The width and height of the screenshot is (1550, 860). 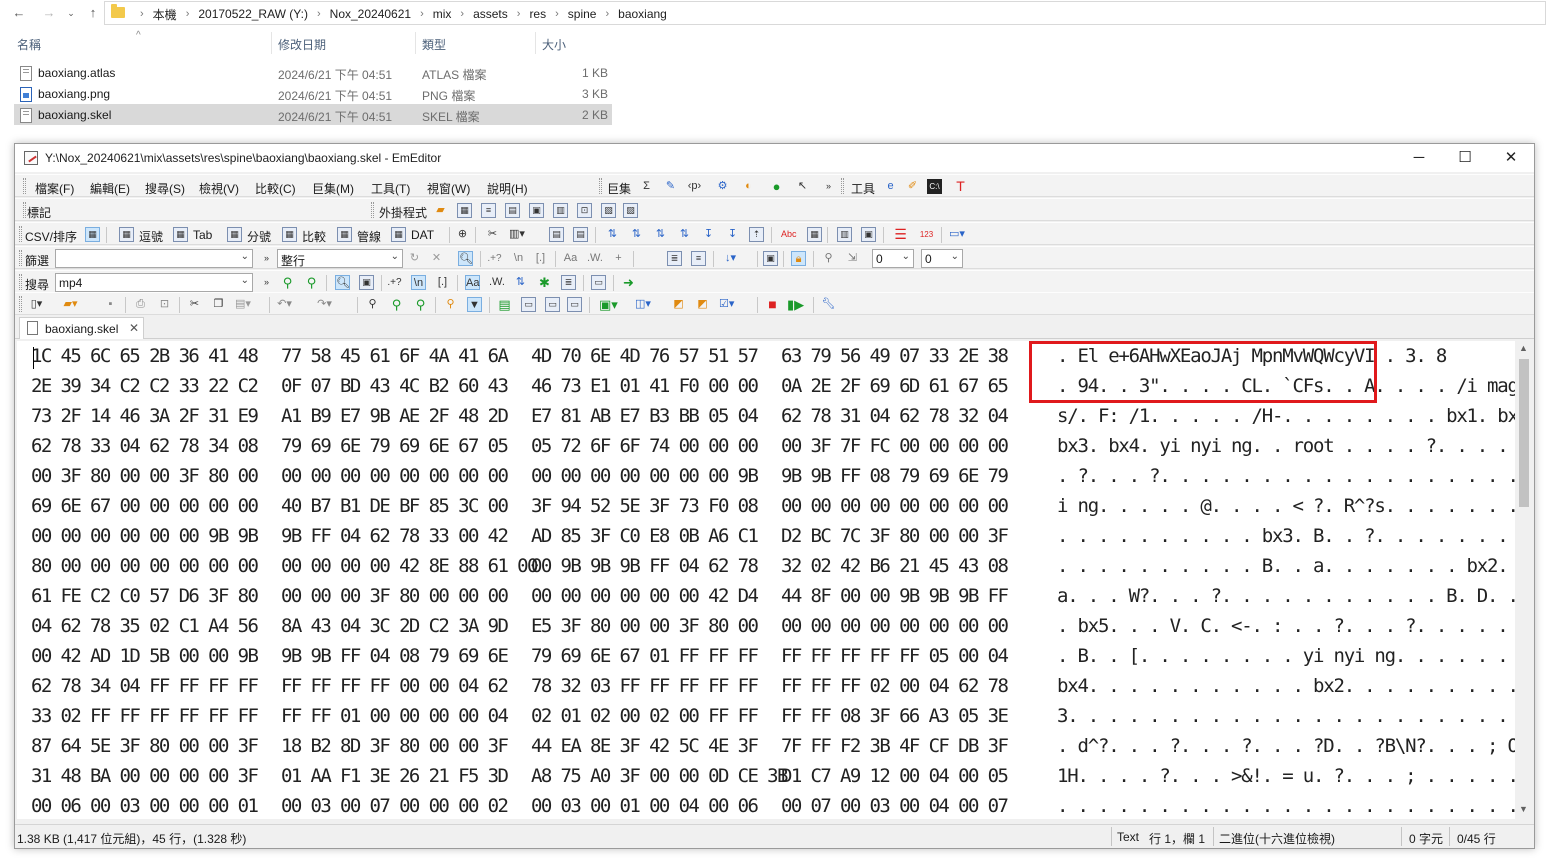 What do you see at coordinates (266, 258) in the screenshot?
I see `toolbar-overflow-icon: »` at bounding box center [266, 258].